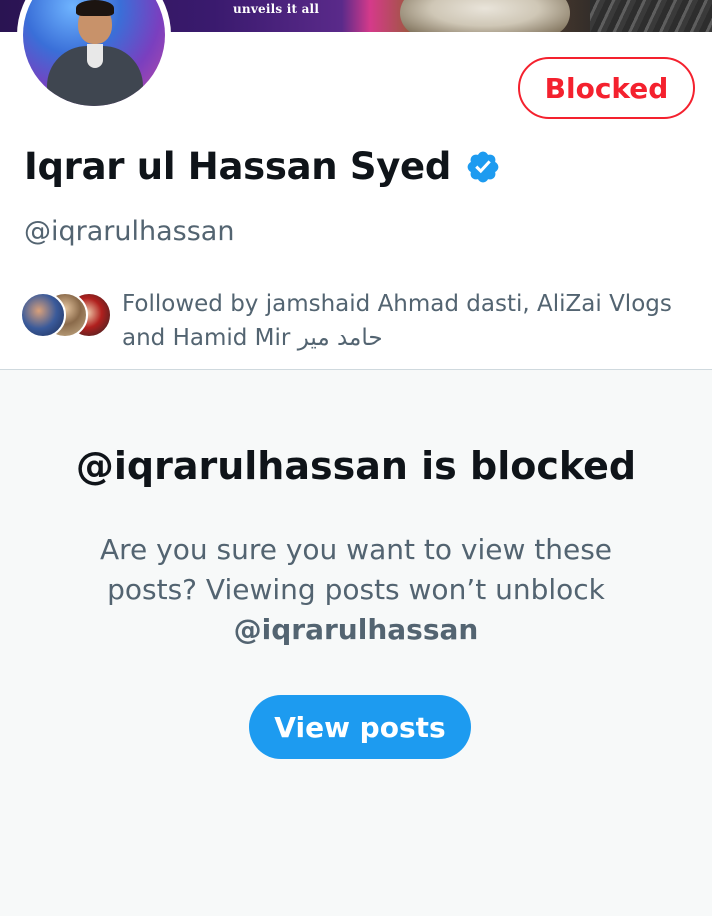  I want to click on profile-avatar, so click(94, 56).